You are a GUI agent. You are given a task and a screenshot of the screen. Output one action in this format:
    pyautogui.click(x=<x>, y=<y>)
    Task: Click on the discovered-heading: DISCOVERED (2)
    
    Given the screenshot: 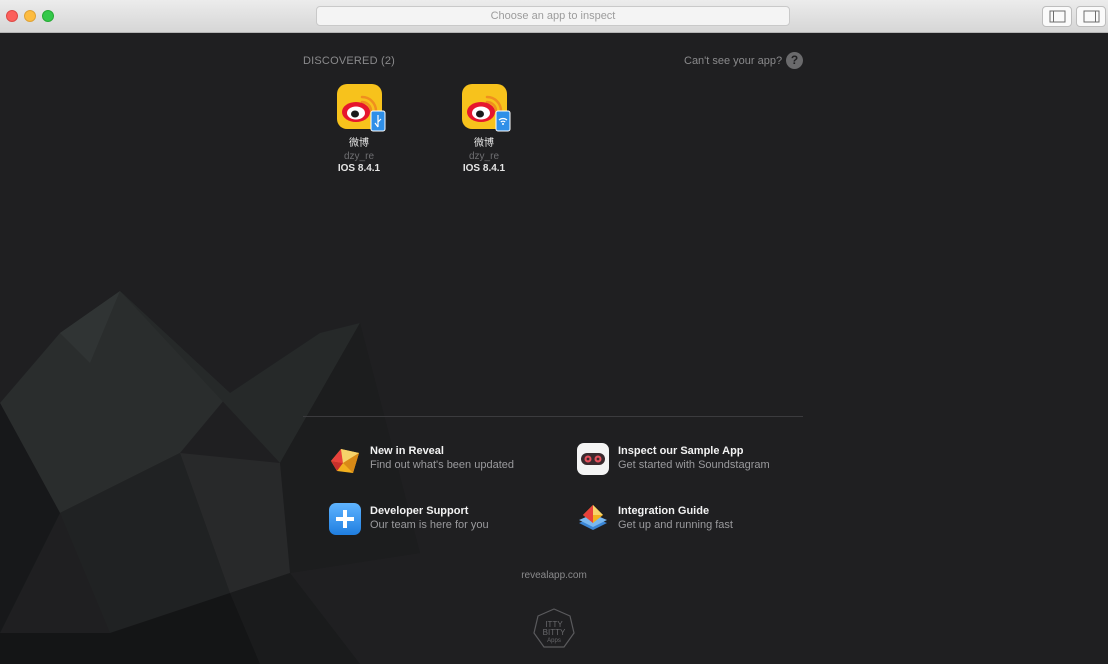 What is the action you would take?
    pyautogui.click(x=349, y=61)
    